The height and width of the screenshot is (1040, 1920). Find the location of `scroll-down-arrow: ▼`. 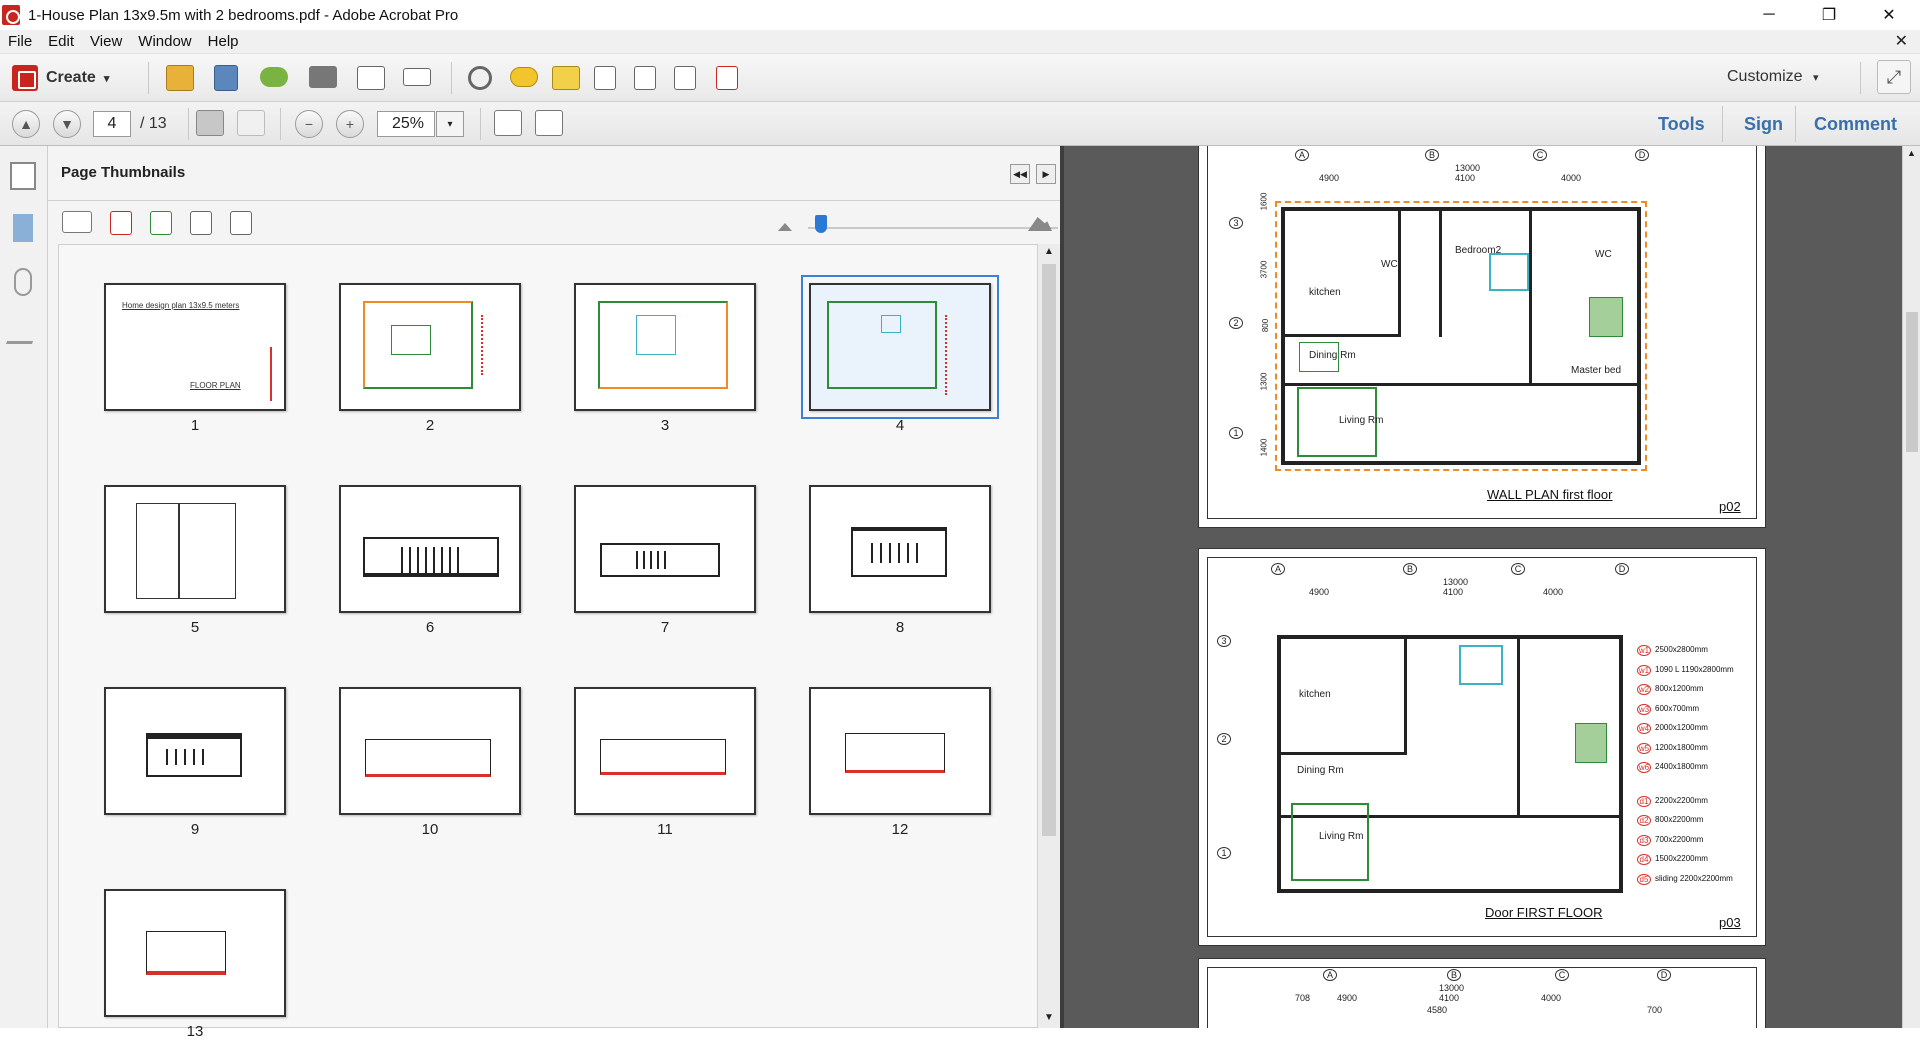

scroll-down-arrow: ▼ is located at coordinates (1049, 1017).